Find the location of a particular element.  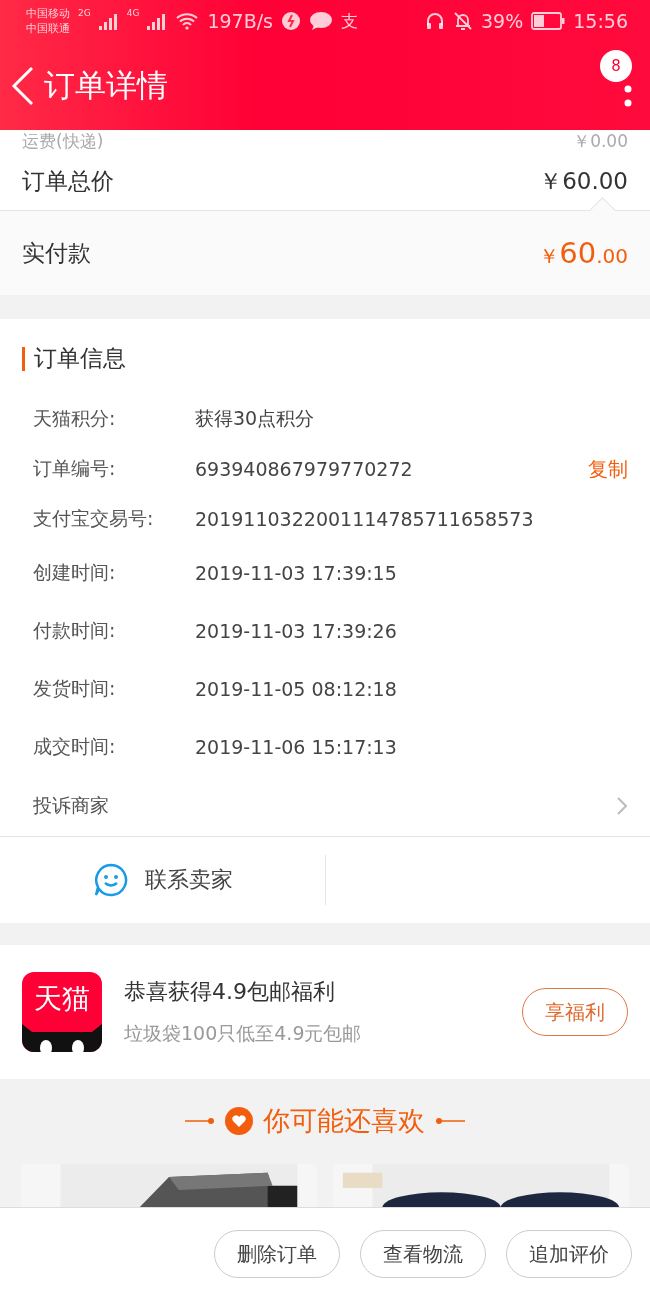

info-value: 2019-11-06 15:17:13 is located at coordinates (296, 747).